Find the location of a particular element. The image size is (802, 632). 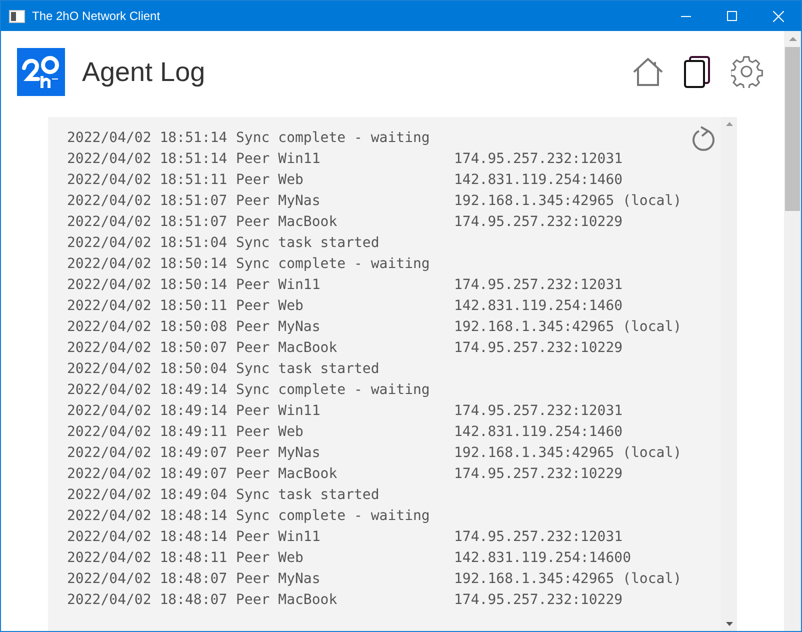

maximize-icon is located at coordinates (732, 16).